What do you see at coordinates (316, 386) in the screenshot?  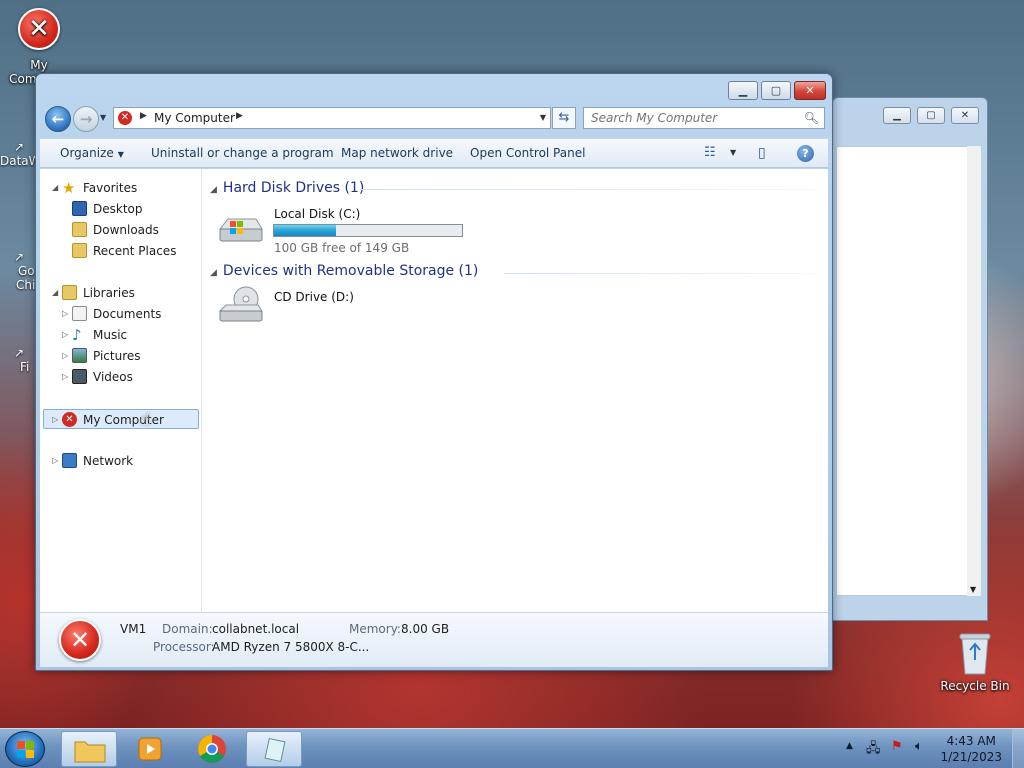 I see `cd-drive-tile` at bounding box center [316, 386].